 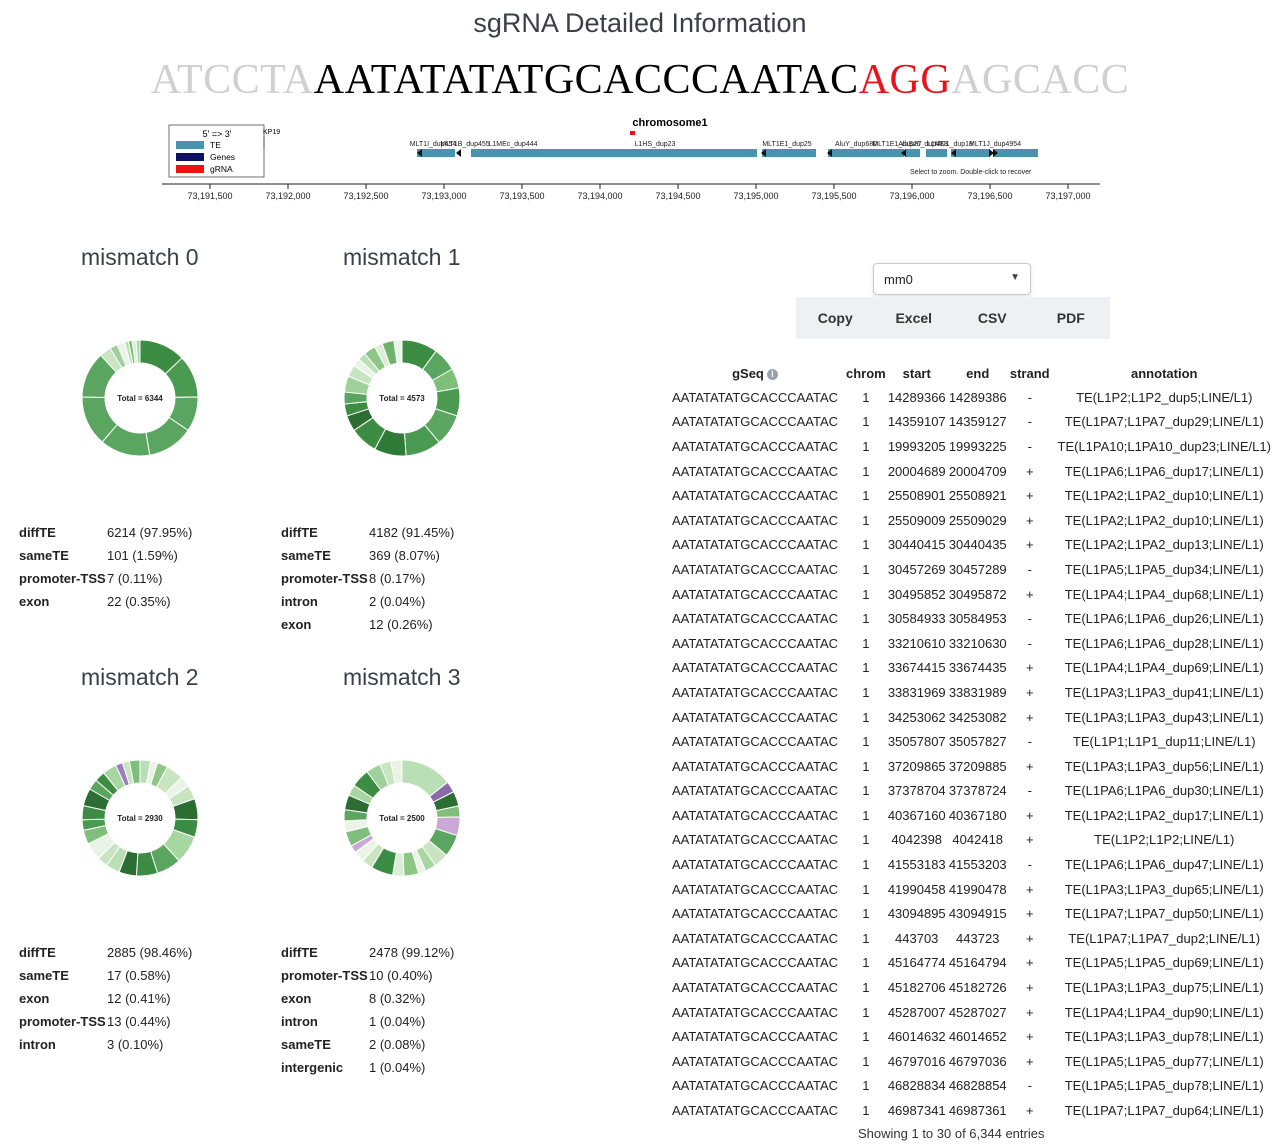 What do you see at coordinates (1164, 373) in the screenshot?
I see `column-header-annotation: annotation` at bounding box center [1164, 373].